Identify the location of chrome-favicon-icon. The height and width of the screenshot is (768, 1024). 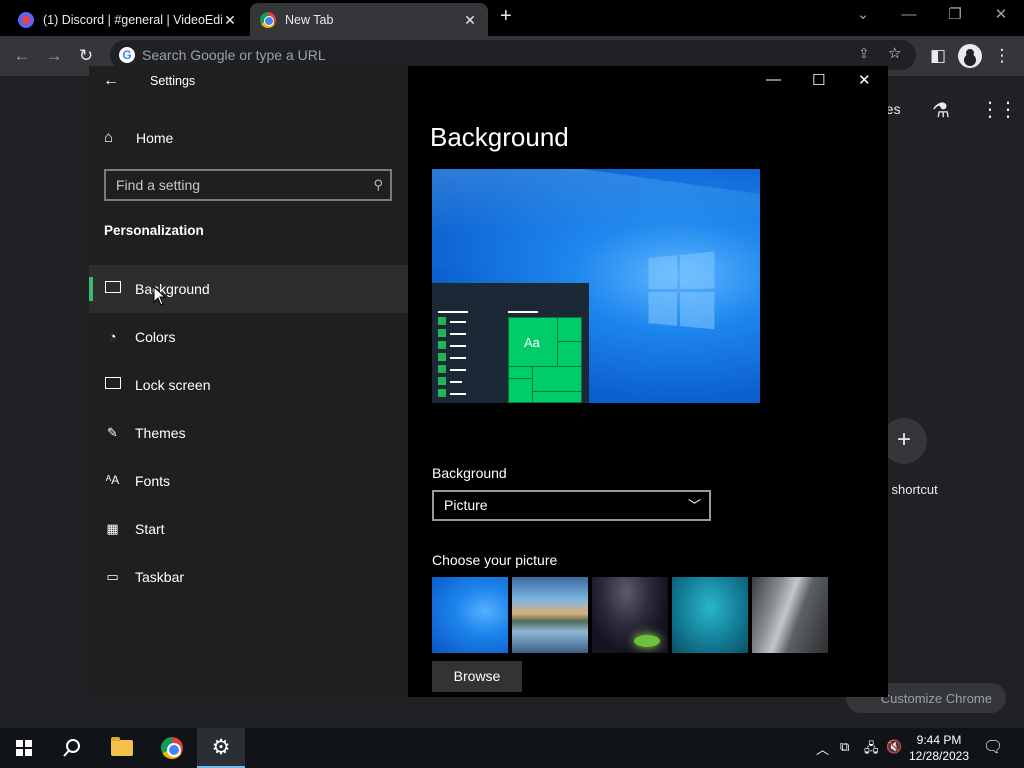
(268, 19).